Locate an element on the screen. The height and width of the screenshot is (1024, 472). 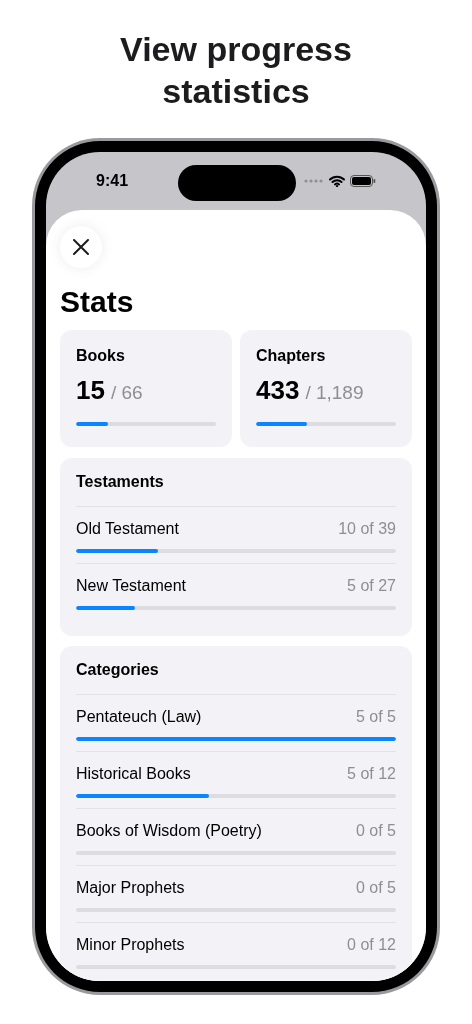
row-count: 5 of 5 is located at coordinates (375, 717).